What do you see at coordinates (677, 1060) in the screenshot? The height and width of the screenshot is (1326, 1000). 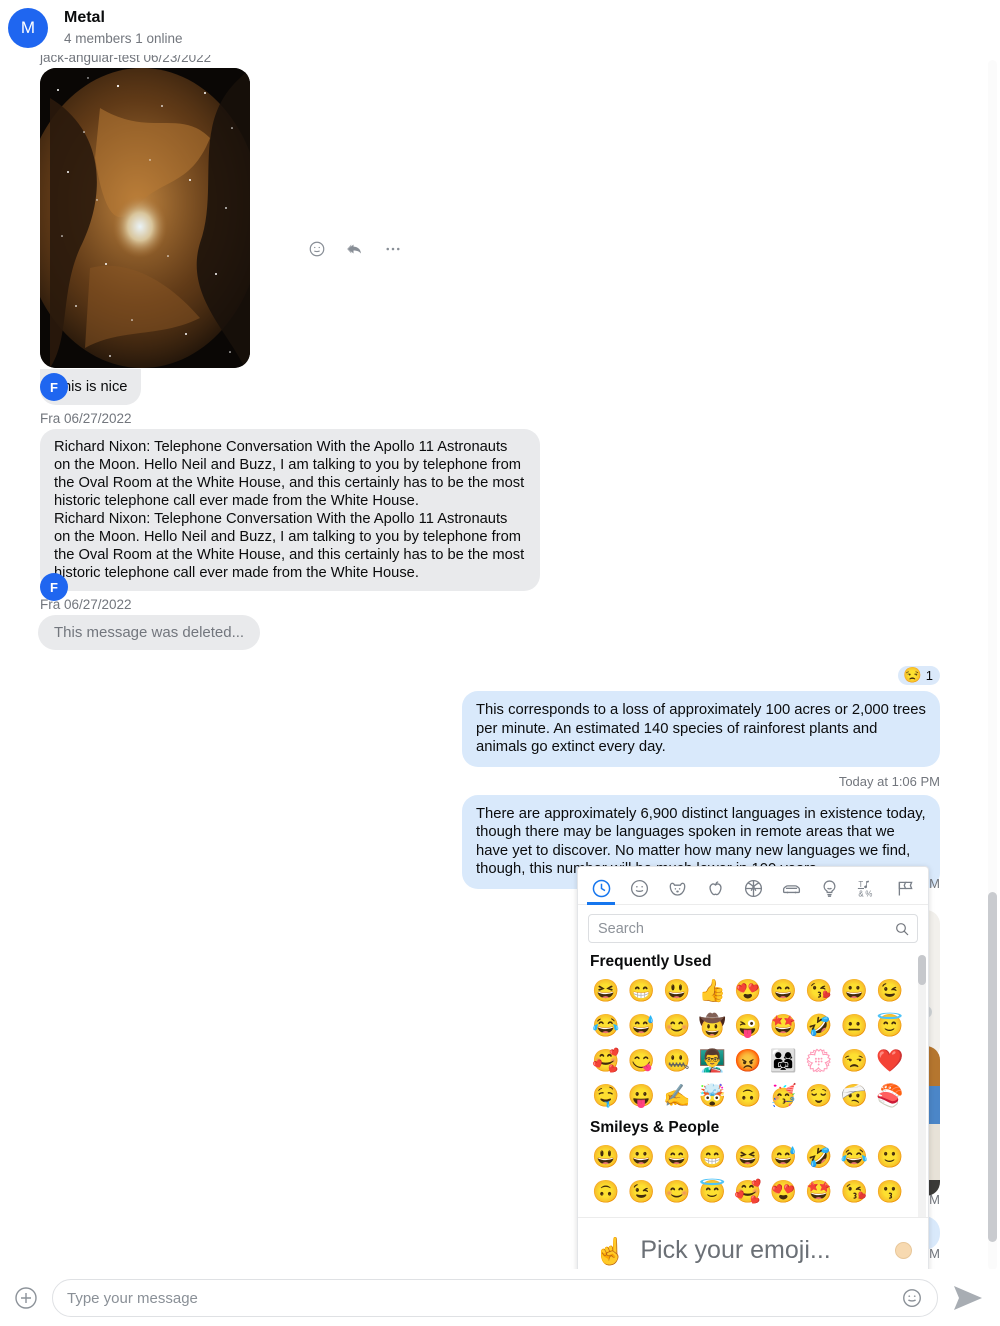 I see `emoji-item: 🤐` at bounding box center [677, 1060].